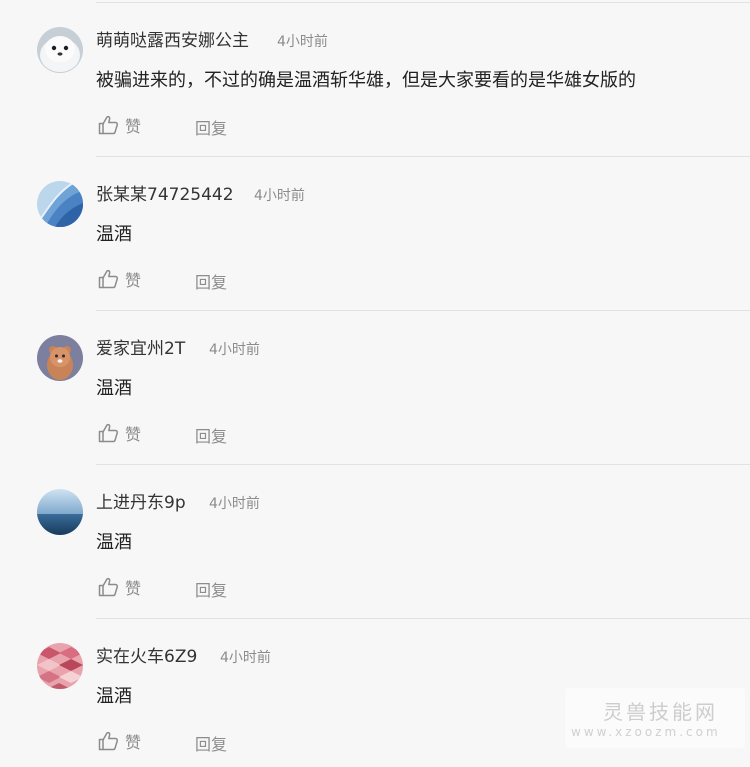  Describe the element at coordinates (660, 712) in the screenshot. I see `watermark-title: 灵兽技能网` at that location.